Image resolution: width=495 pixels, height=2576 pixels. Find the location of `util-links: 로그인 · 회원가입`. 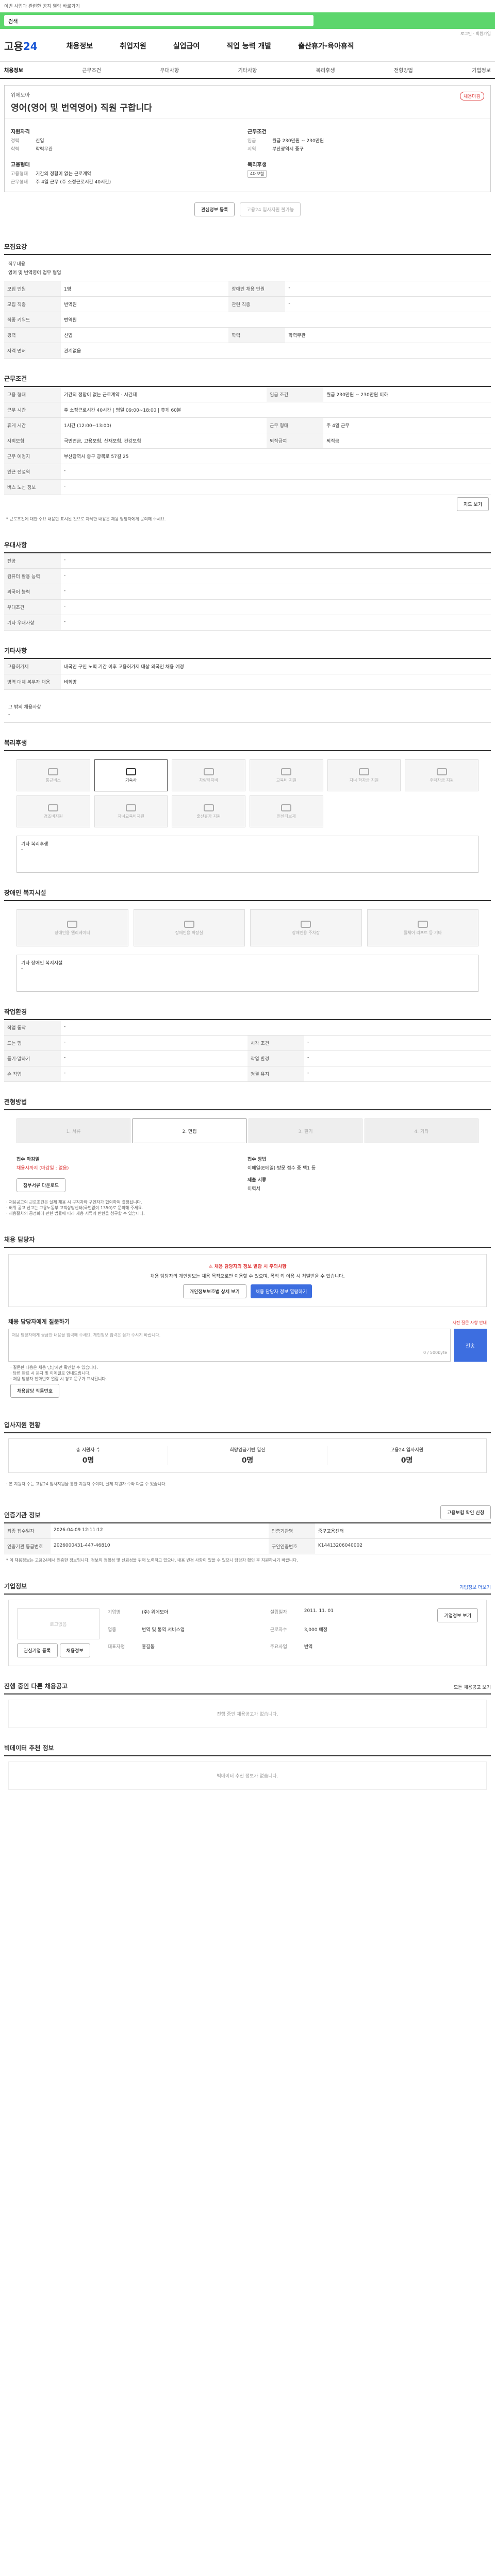

util-links: 로그인 · 회원가입 is located at coordinates (476, 34).